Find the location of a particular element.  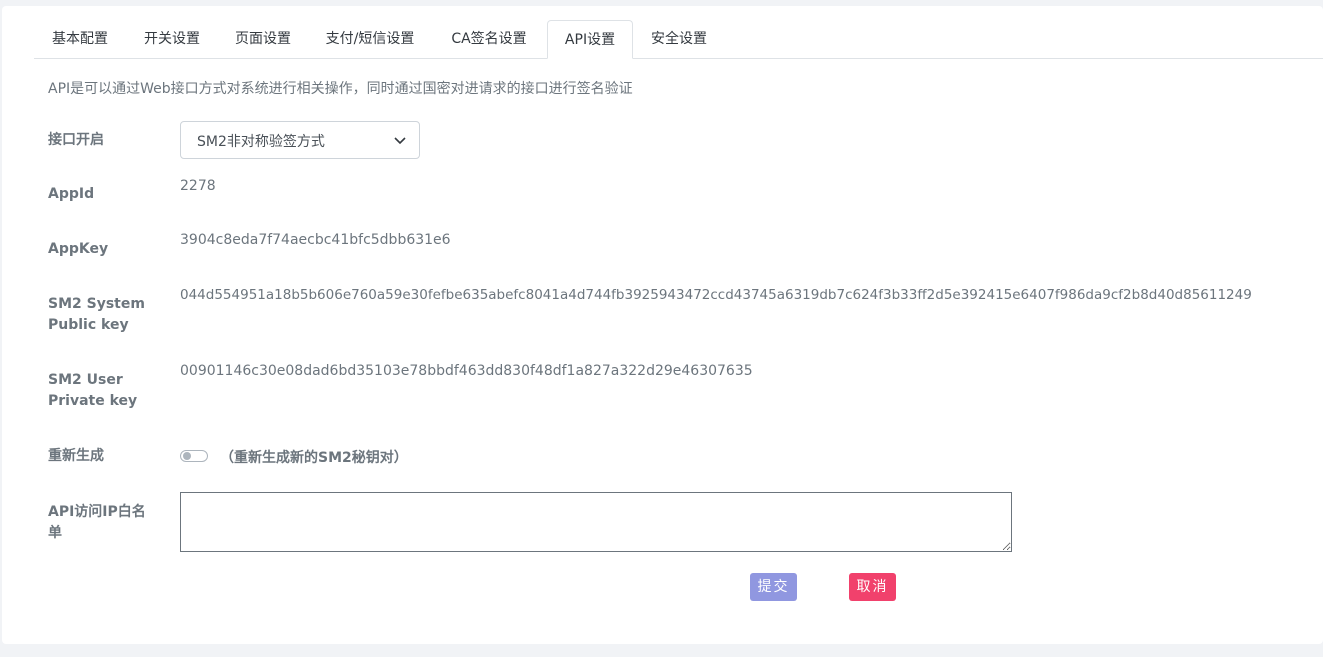

private-key-label-line1: SM2 User is located at coordinates (85, 380).